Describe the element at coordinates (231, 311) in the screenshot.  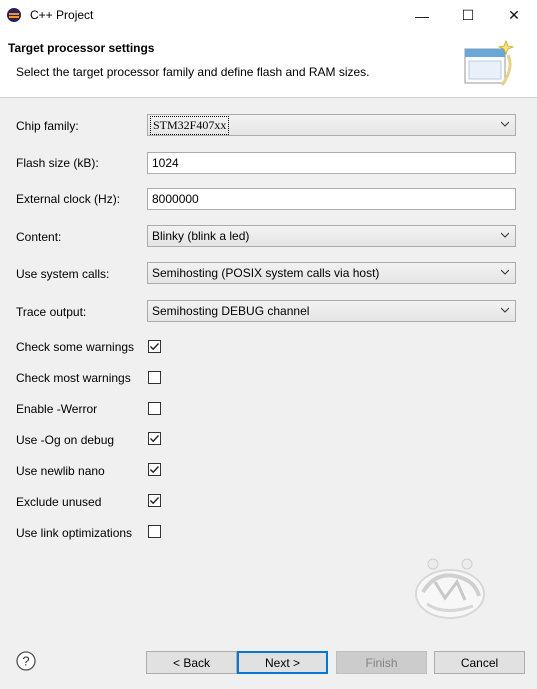
I see `trace-output-value: Semihosting DEBUG channel` at that location.